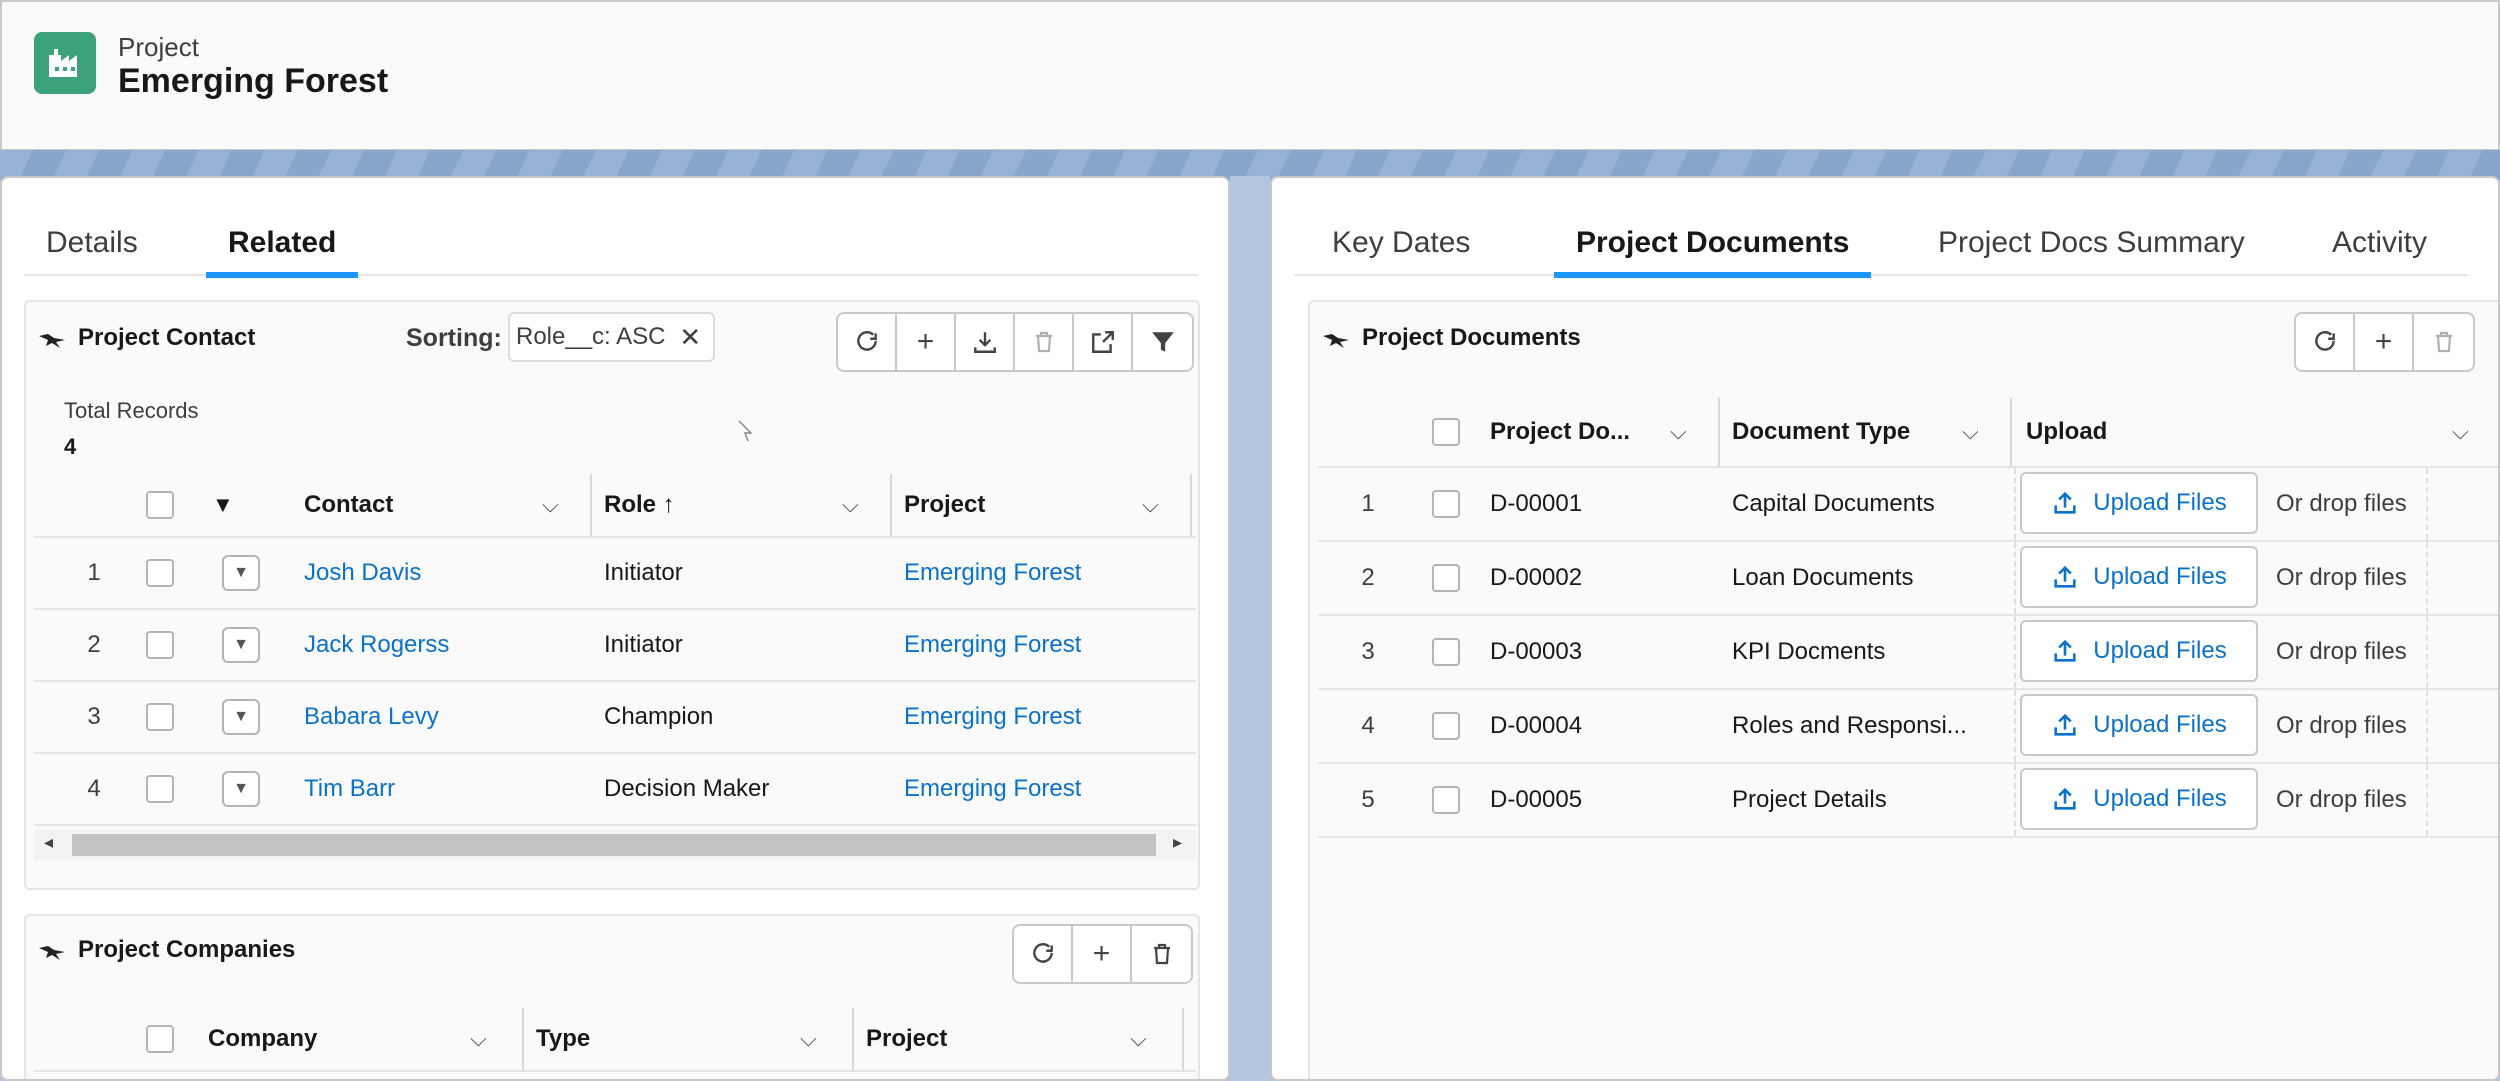  What do you see at coordinates (639, 505) in the screenshot?
I see `column-header-role: Role ↑` at bounding box center [639, 505].